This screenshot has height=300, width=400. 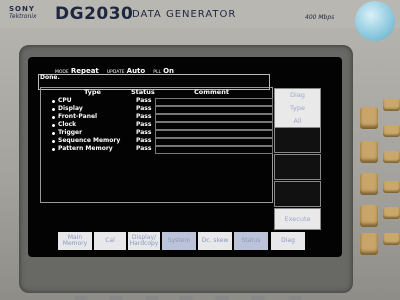 I want to click on header-type: Type, so click(x=92, y=92).